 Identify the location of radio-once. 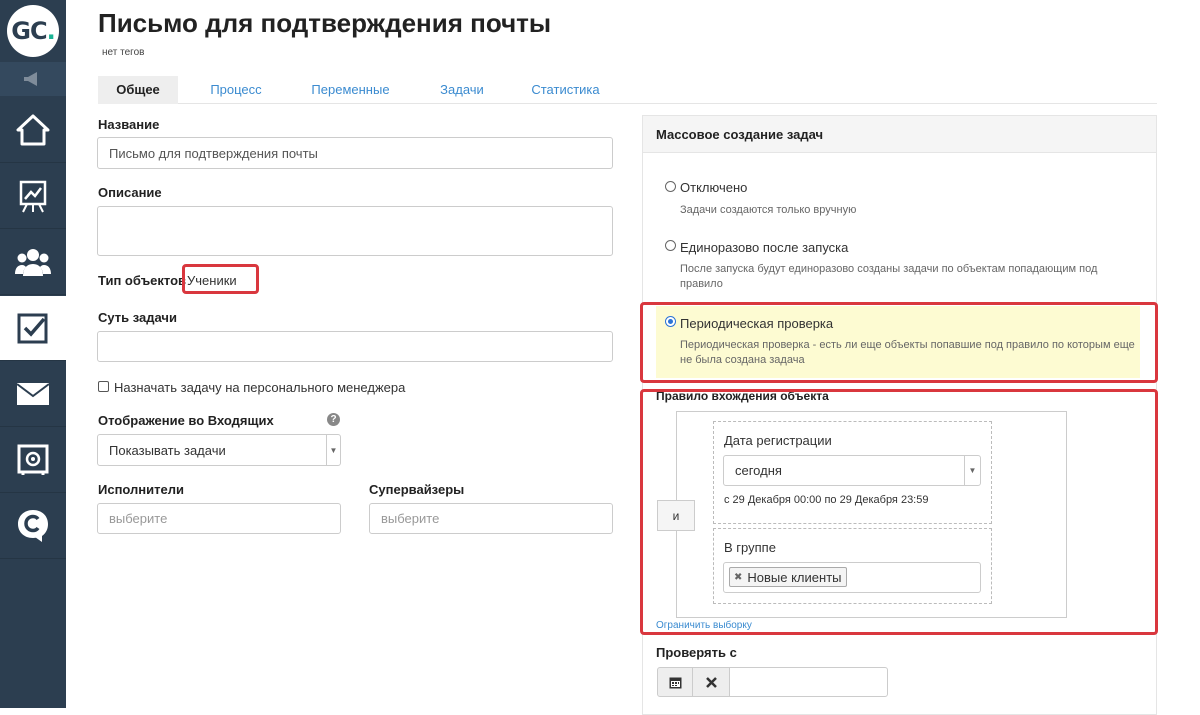
(670, 245).